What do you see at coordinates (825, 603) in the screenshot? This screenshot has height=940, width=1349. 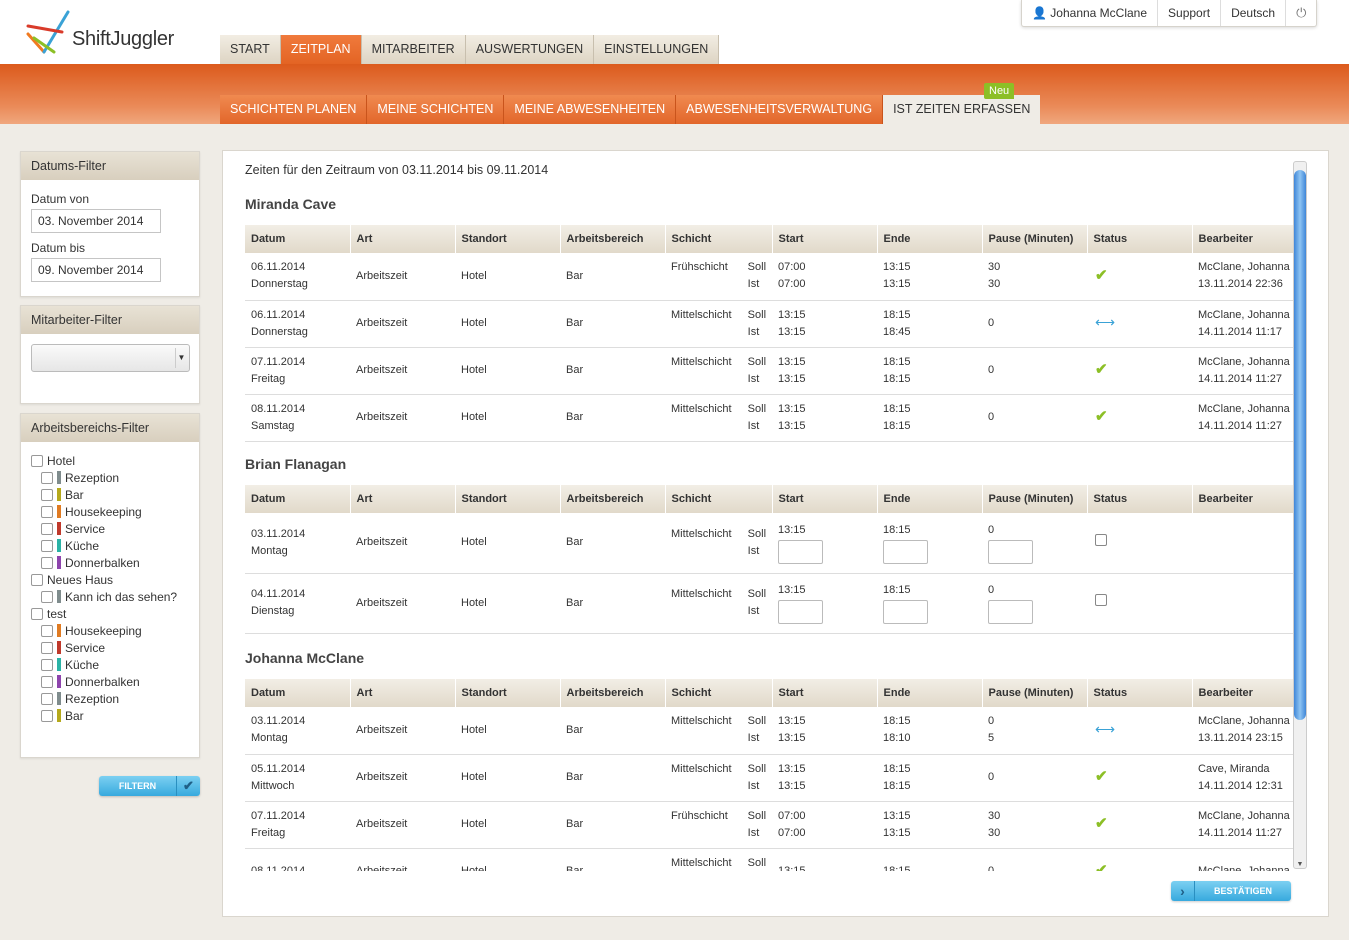 I see `start-cell: 13:15` at bounding box center [825, 603].